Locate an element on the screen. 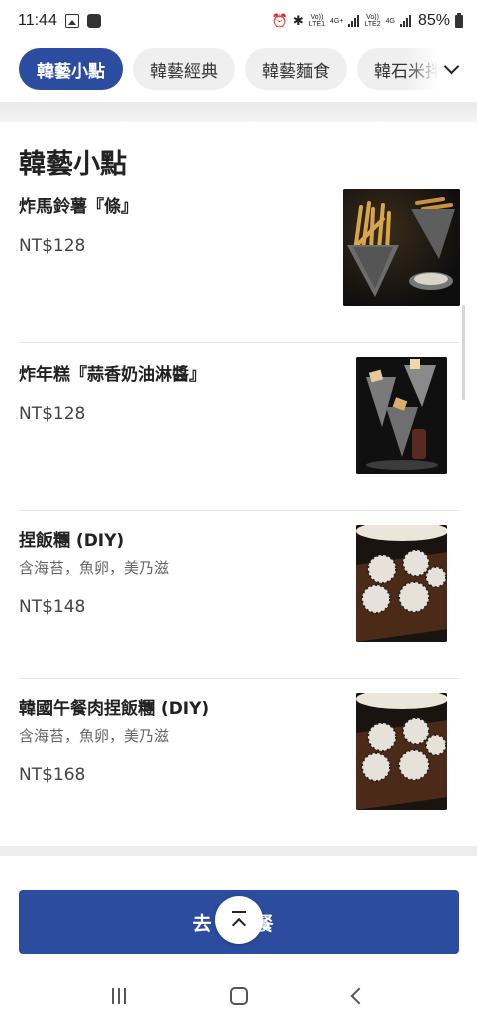  section-title: 韓藝小點 is located at coordinates (73, 164).